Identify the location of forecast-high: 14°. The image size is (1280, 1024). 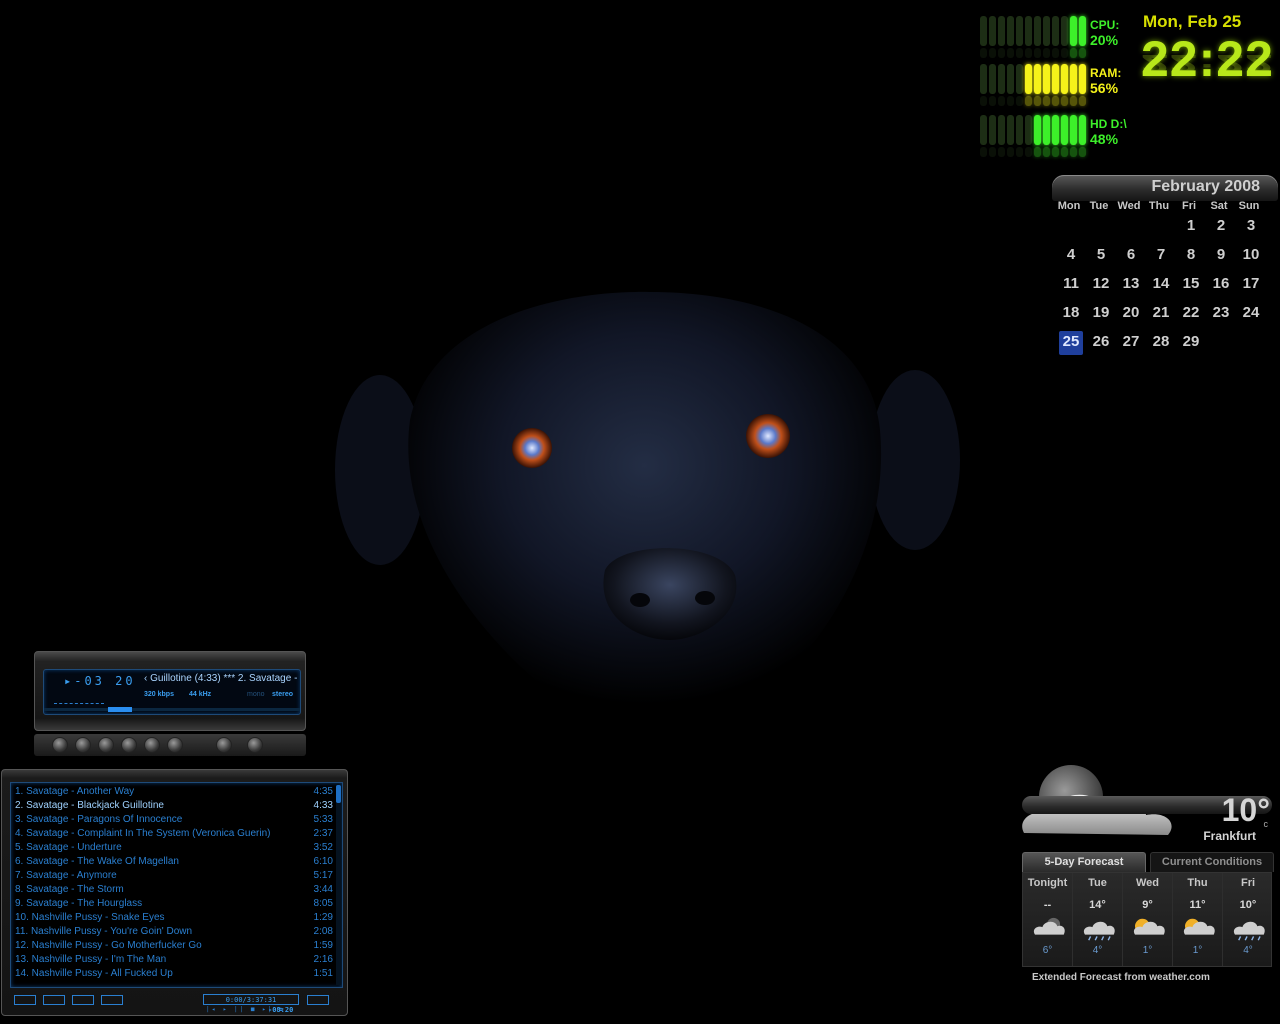
(1097, 905).